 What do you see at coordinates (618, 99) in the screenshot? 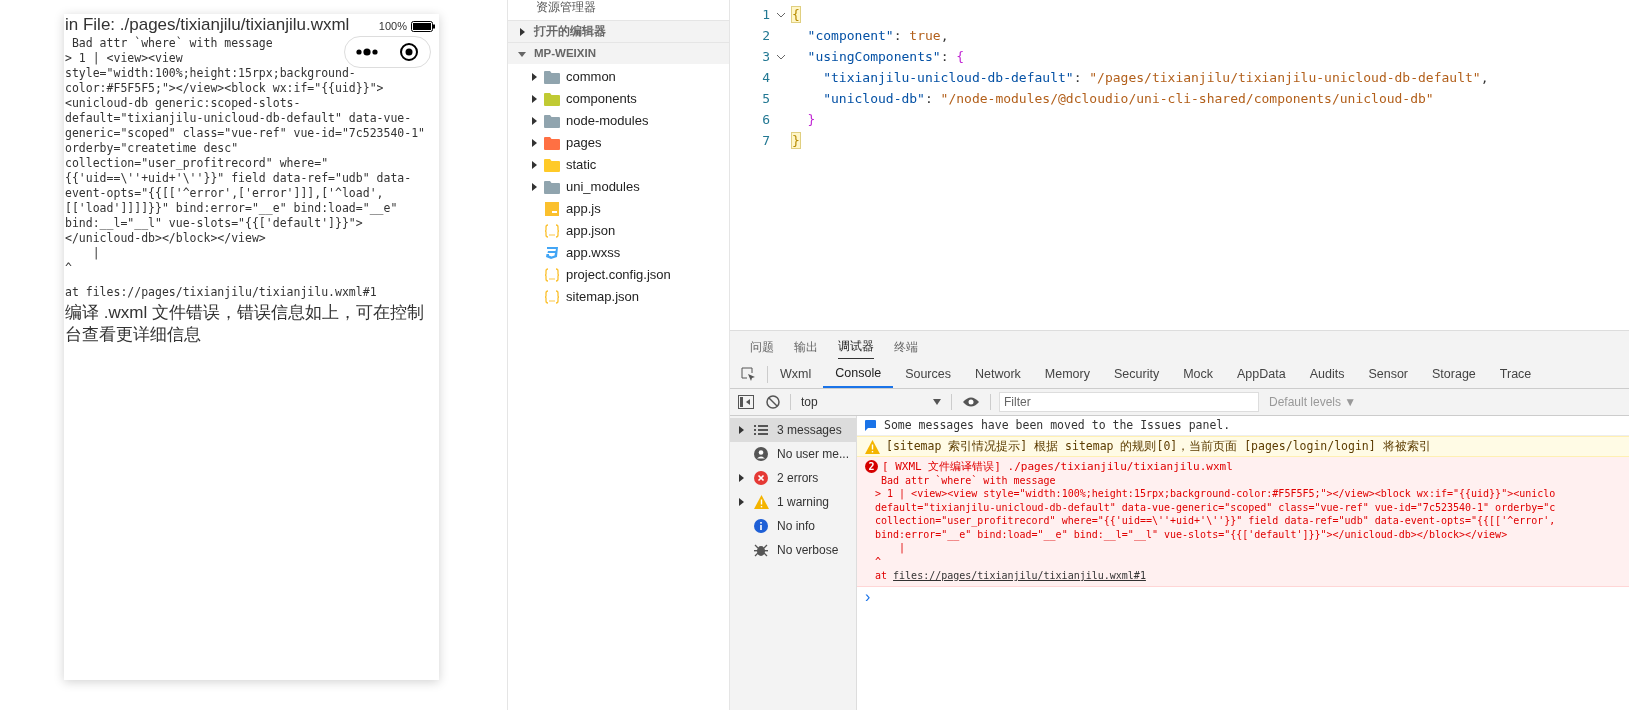
I see `file-tree-item: components` at bounding box center [618, 99].